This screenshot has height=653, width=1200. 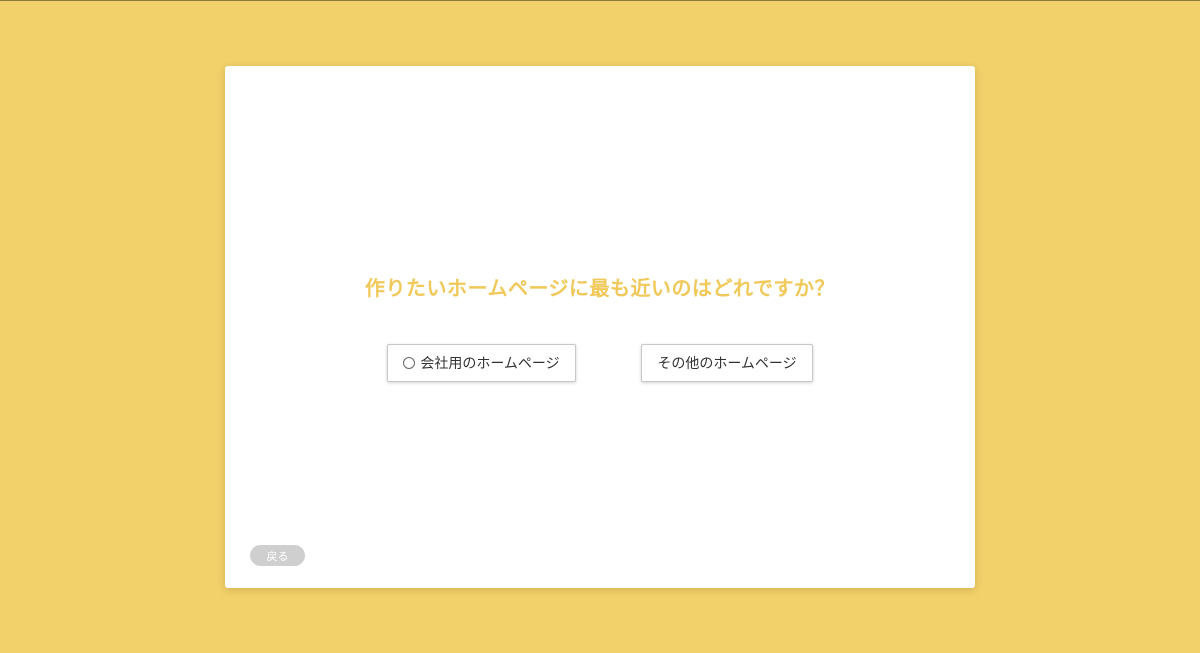 What do you see at coordinates (409, 363) in the screenshot?
I see `radio-circle-icon` at bounding box center [409, 363].